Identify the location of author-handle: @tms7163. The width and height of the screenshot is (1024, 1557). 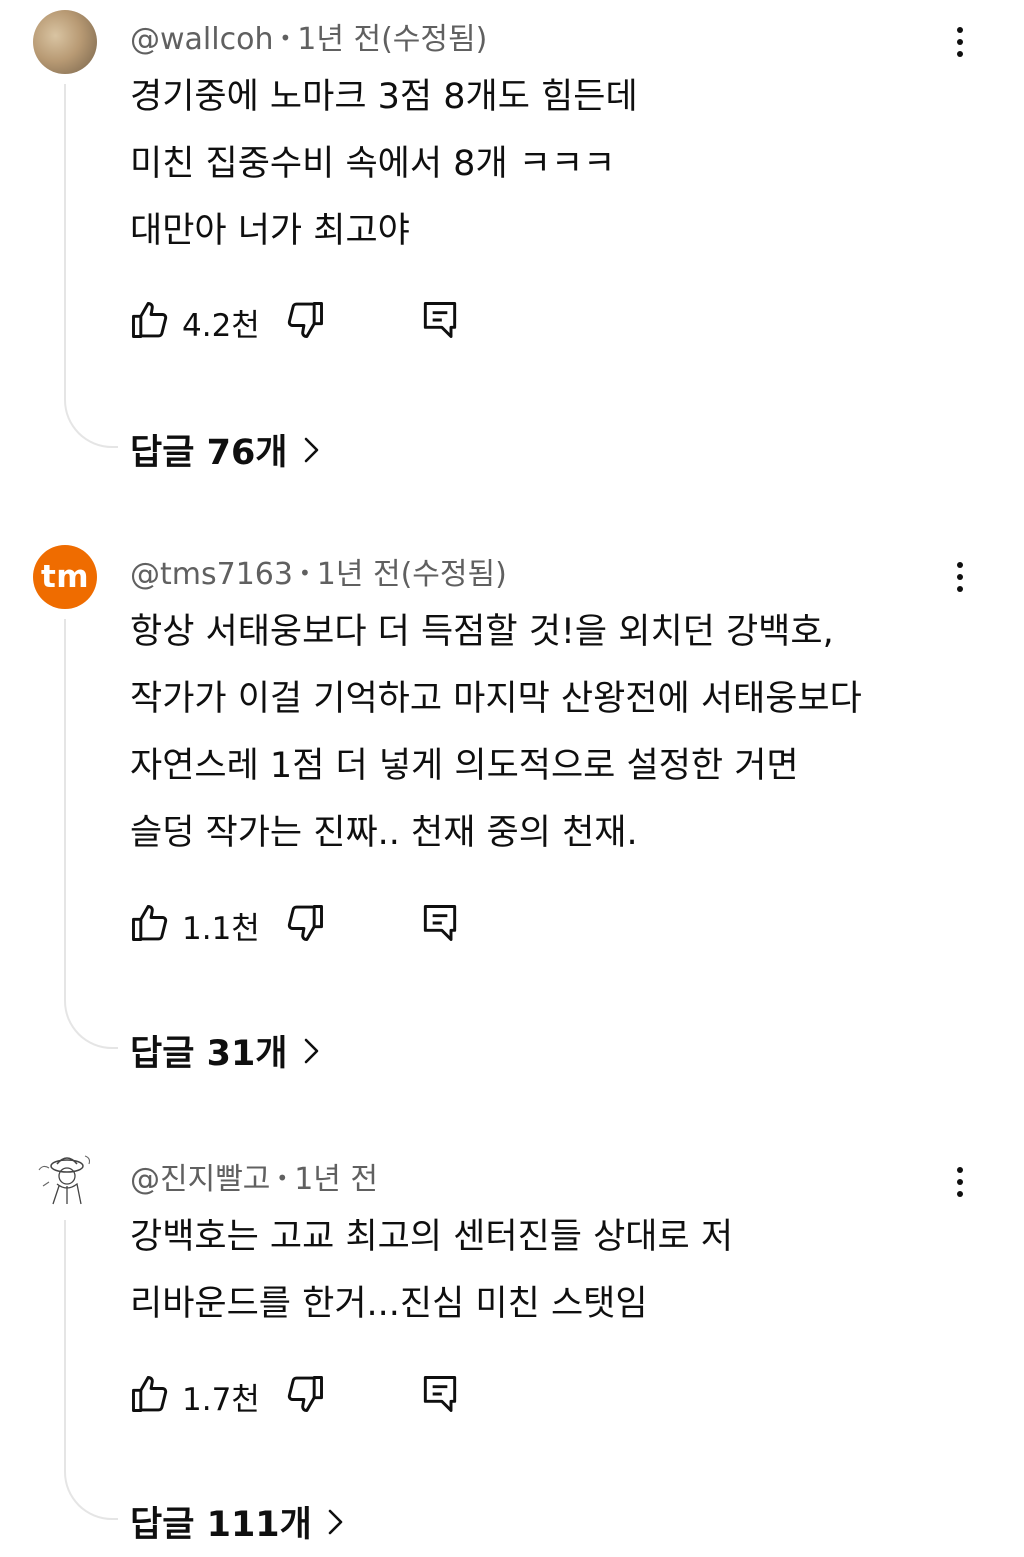
(211, 574).